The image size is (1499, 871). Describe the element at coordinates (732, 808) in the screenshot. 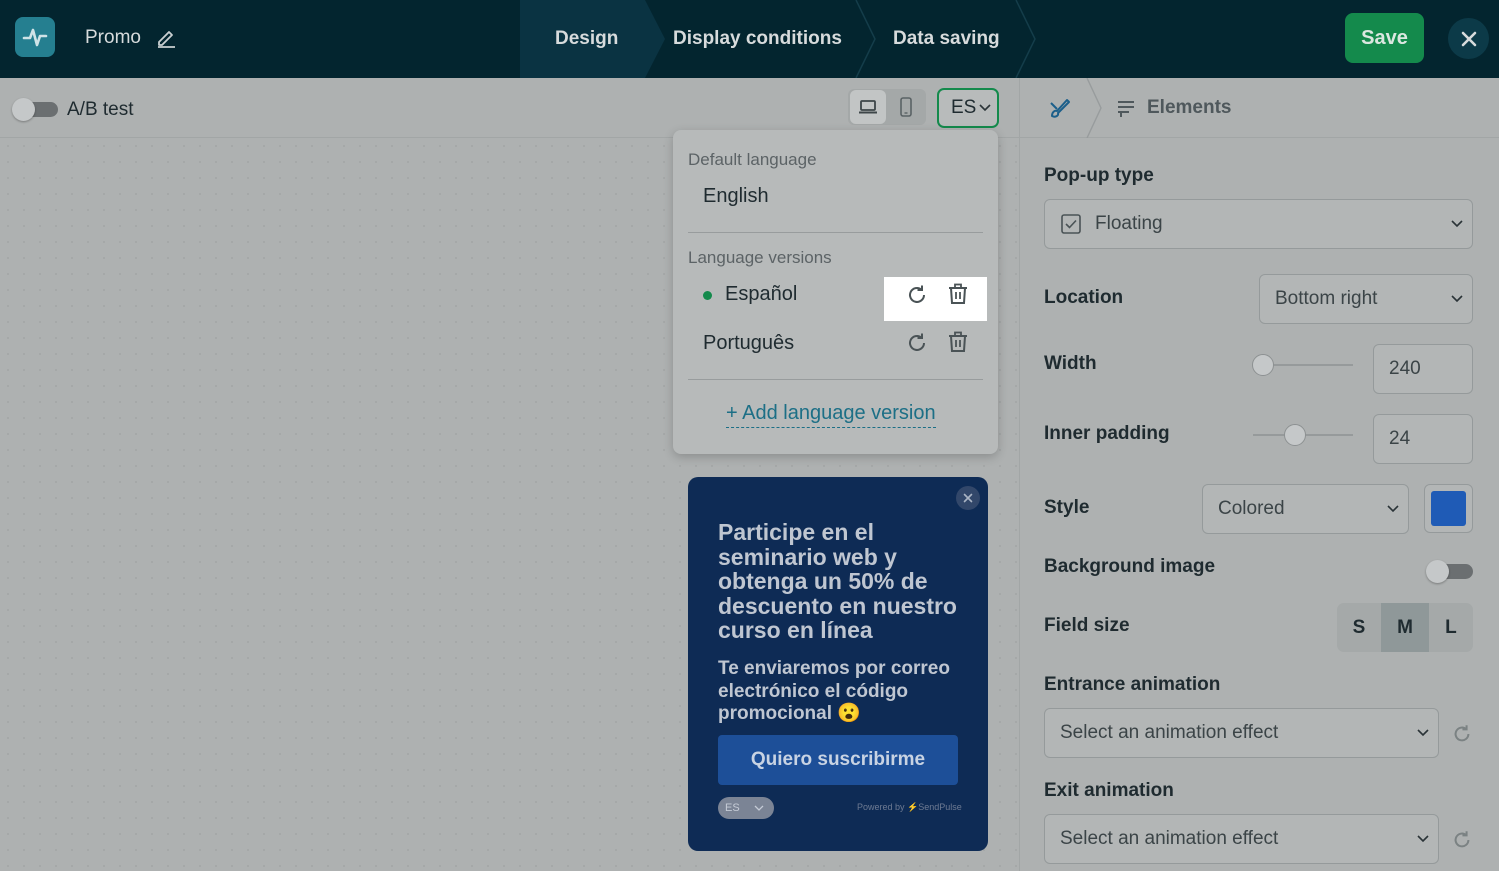

I see `popup-language-value: ES` at that location.